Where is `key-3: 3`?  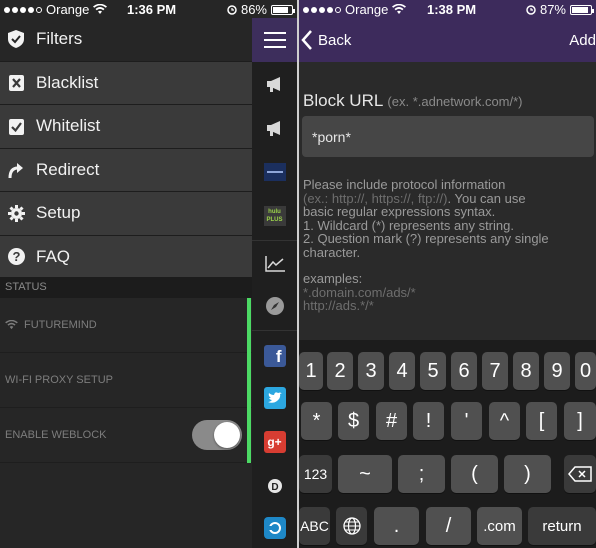
key-3: 3 is located at coordinates (371, 371).